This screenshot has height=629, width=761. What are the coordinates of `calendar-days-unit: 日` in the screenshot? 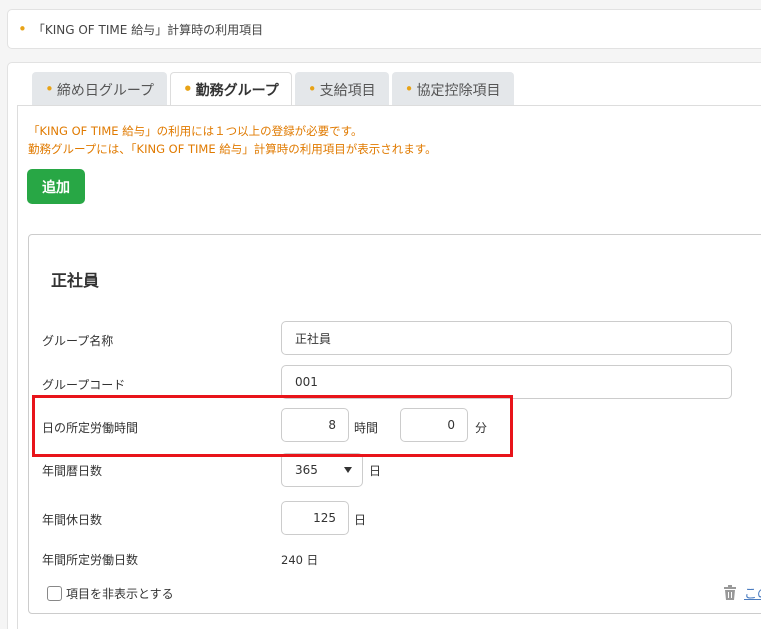 It's located at (375, 471).